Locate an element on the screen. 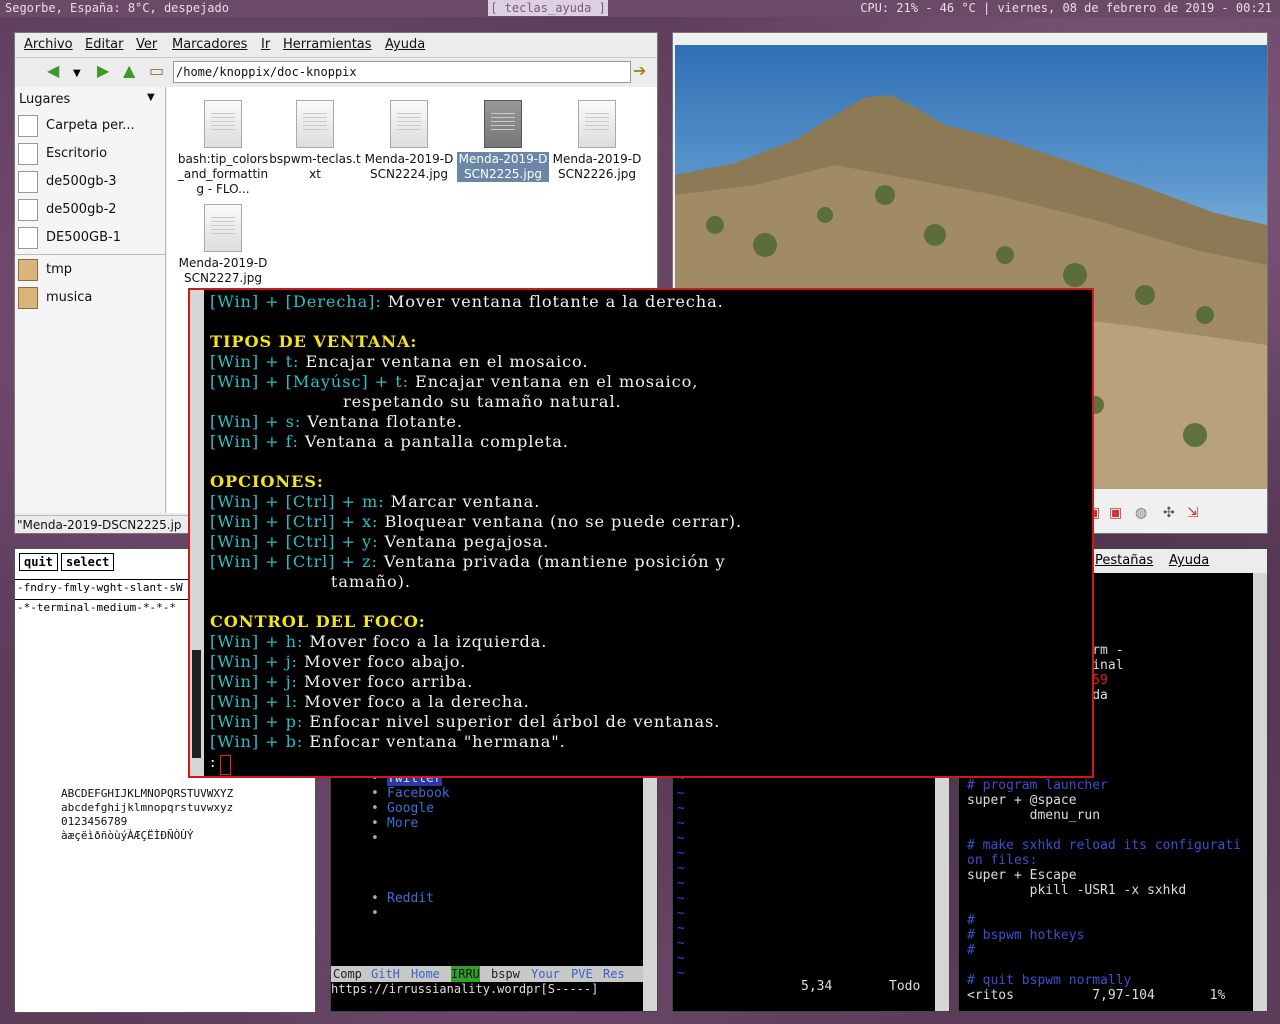 This screenshot has height=1024, width=1280. sidebar-item-tmp: tmp is located at coordinates (45, 270).